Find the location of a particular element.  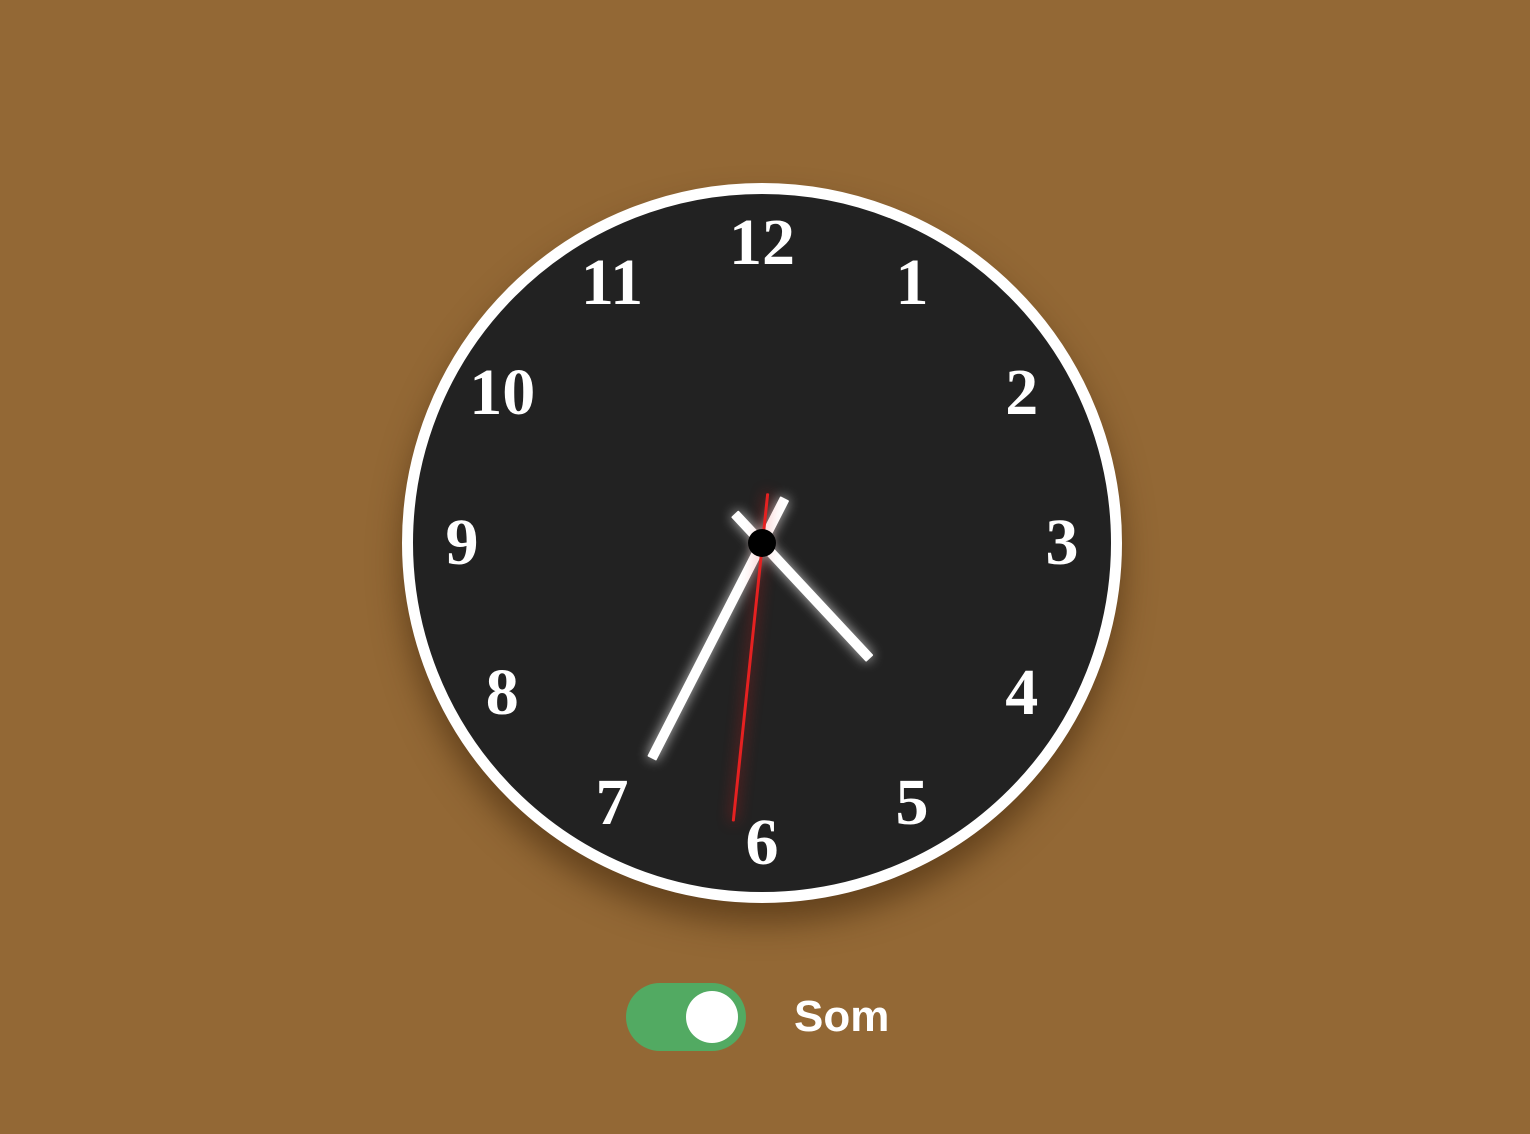

clock-numeral-3: 3 is located at coordinates (1062, 542).